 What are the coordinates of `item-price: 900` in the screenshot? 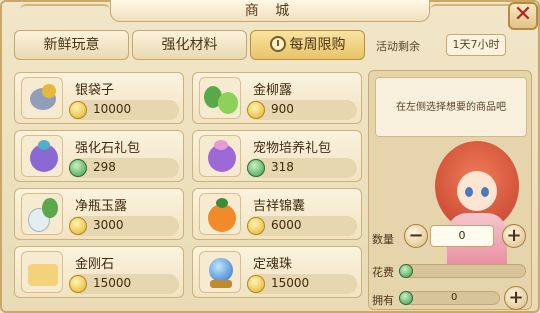 It's located at (282, 109).